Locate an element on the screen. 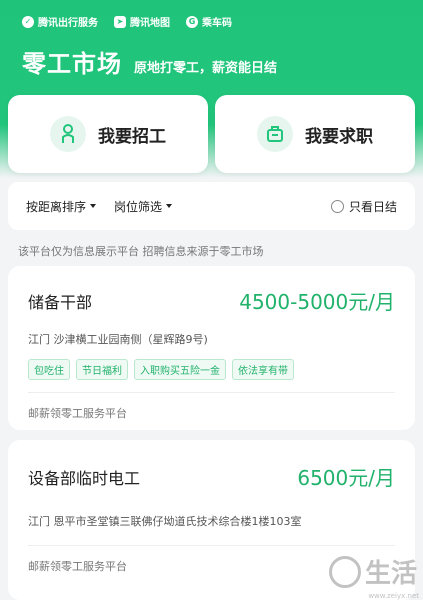 This screenshot has height=600, width=423. page-title: 零工市场 is located at coordinates (72, 64).